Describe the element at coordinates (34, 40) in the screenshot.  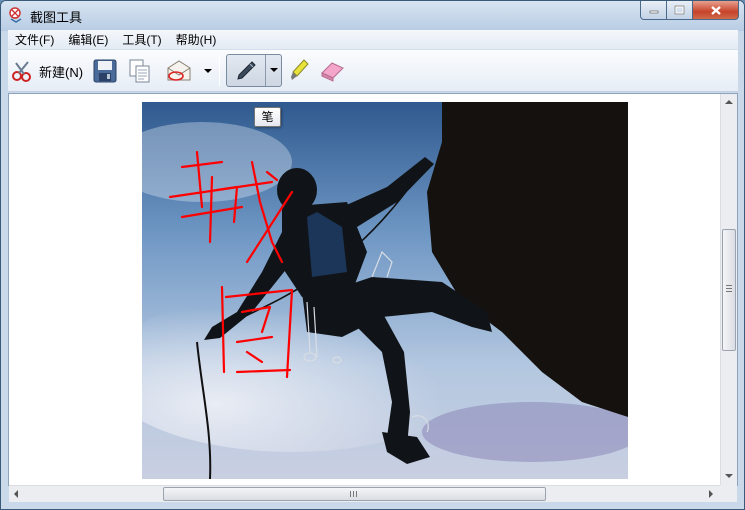
I see `menu-file: 文件(F)` at that location.